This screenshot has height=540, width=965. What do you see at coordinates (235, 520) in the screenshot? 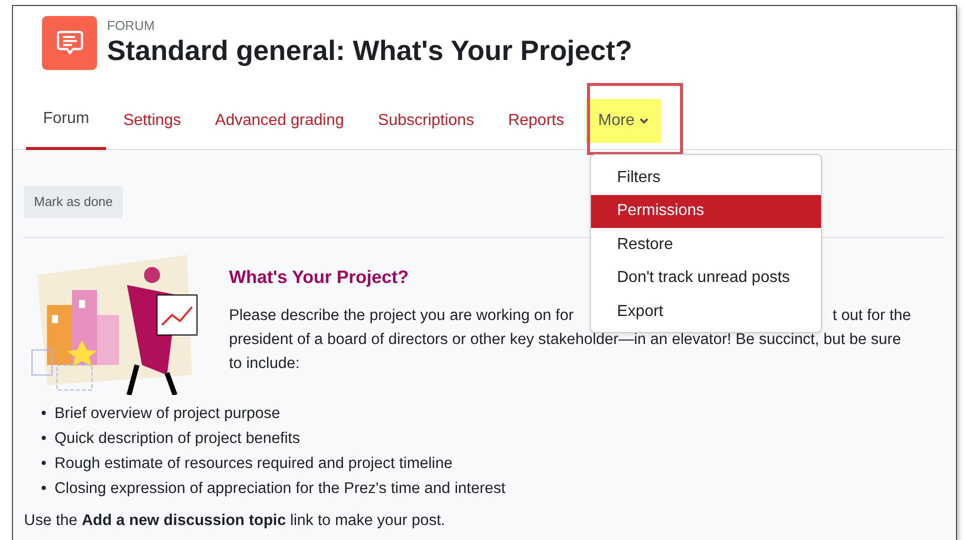
I see `instruction-text: Use the Add a new discussion topic link to make your post.` at bounding box center [235, 520].